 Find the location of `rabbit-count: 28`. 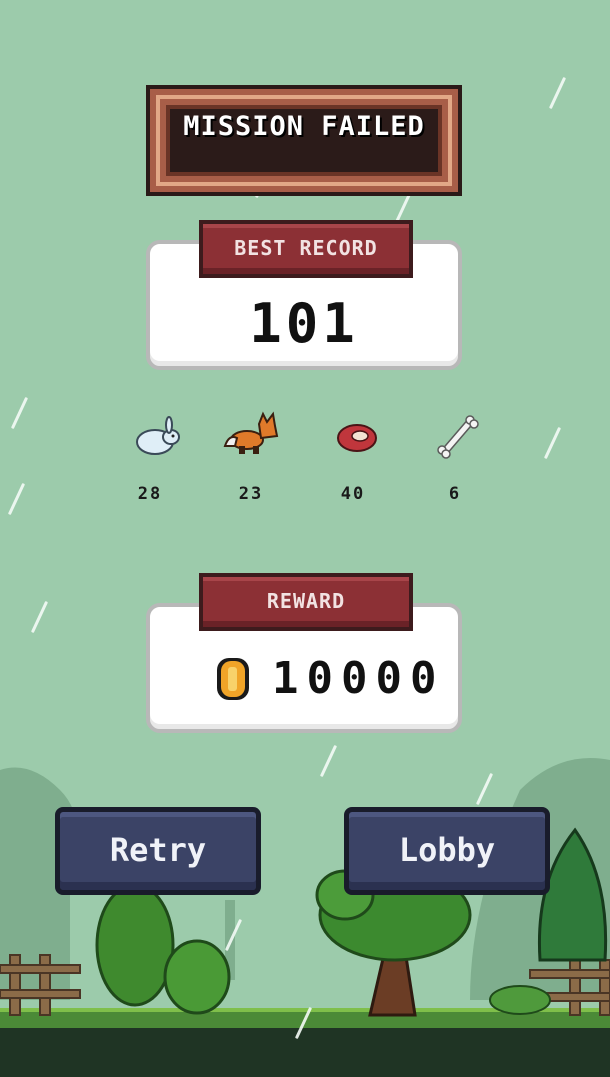

rabbit-count: 28 is located at coordinates (150, 494).